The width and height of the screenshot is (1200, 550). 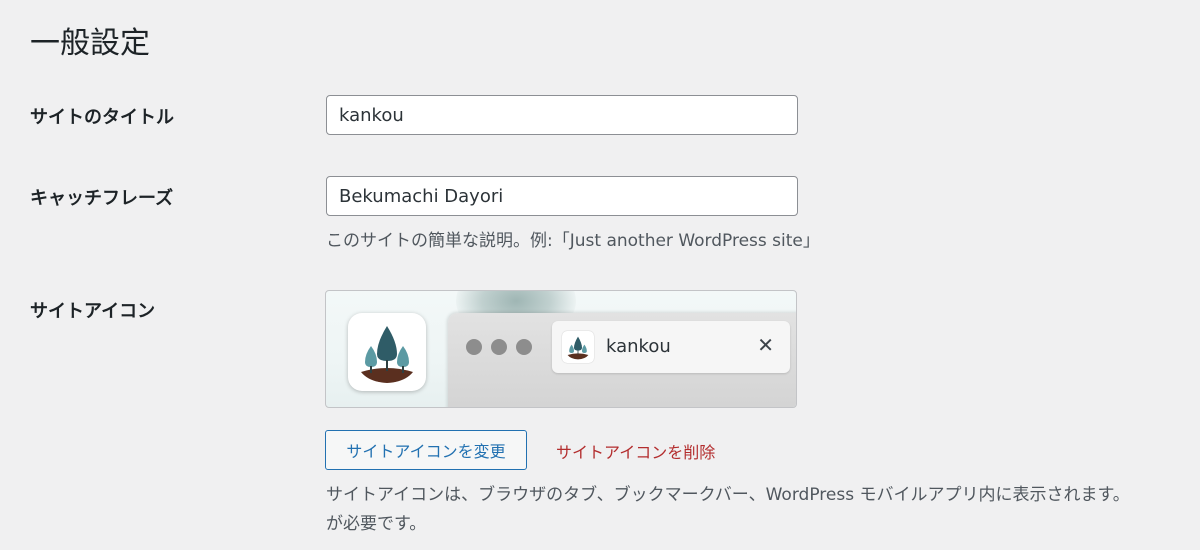 I want to click on tagline-label: キャッチフレーズ, so click(x=102, y=198).